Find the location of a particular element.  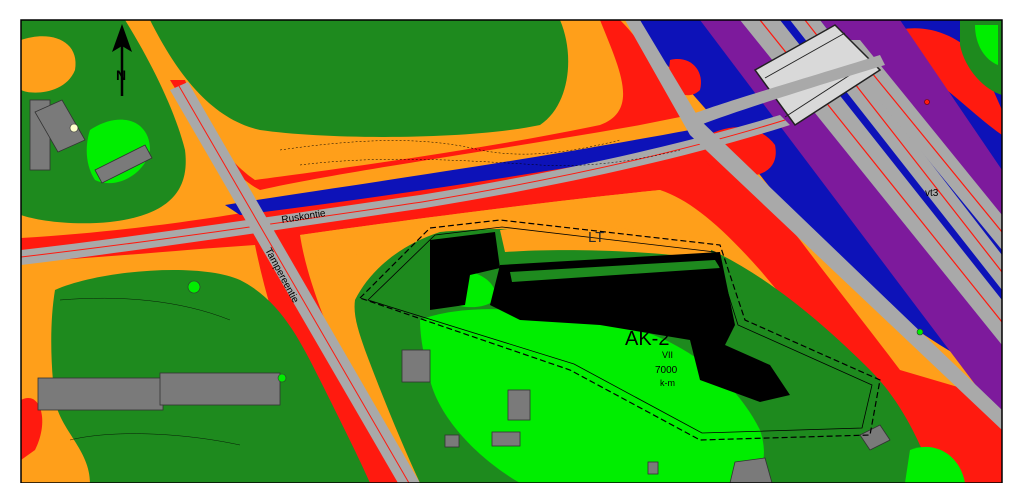

label-vt3: vt3 is located at coordinates (932, 193).